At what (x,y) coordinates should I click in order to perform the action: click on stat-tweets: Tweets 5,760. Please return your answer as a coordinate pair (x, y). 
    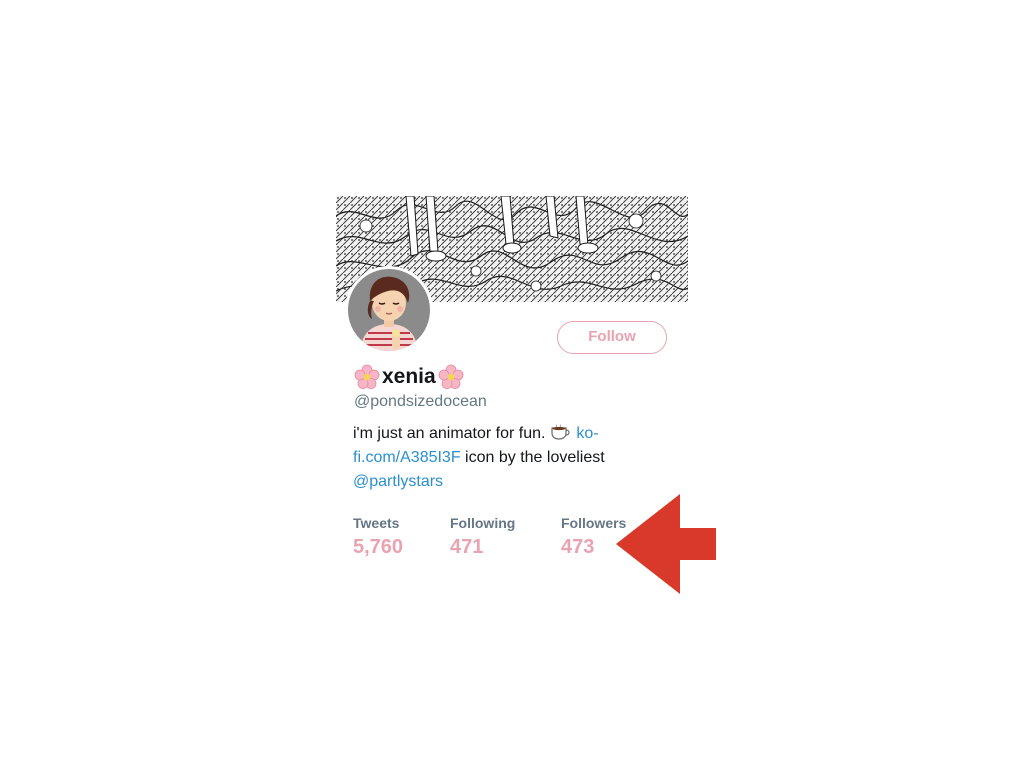
    Looking at the image, I should click on (378, 537).